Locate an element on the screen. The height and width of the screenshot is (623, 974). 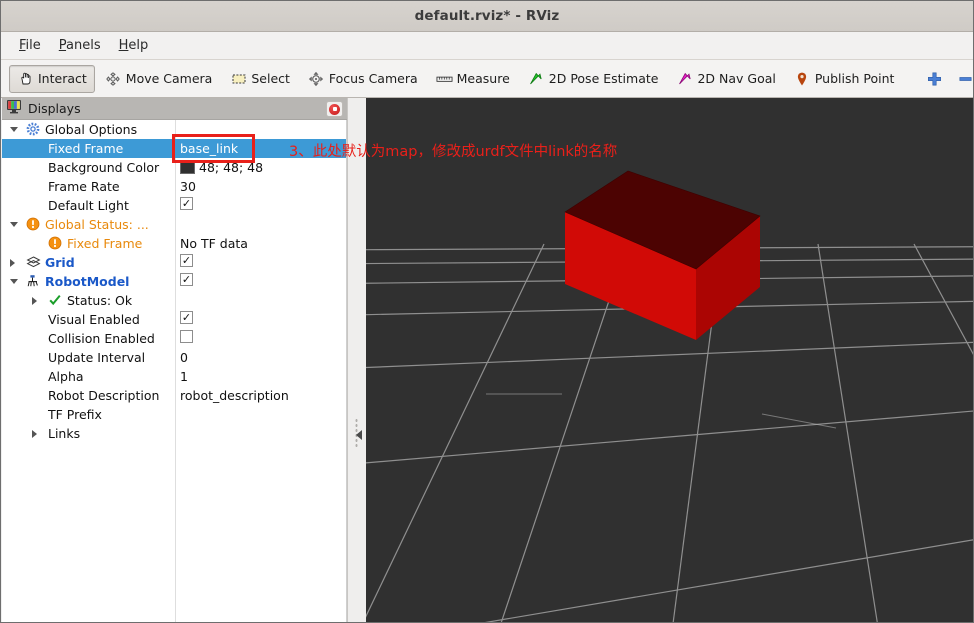
tree-row: Frame Rate 30 is located at coordinates (174, 186).